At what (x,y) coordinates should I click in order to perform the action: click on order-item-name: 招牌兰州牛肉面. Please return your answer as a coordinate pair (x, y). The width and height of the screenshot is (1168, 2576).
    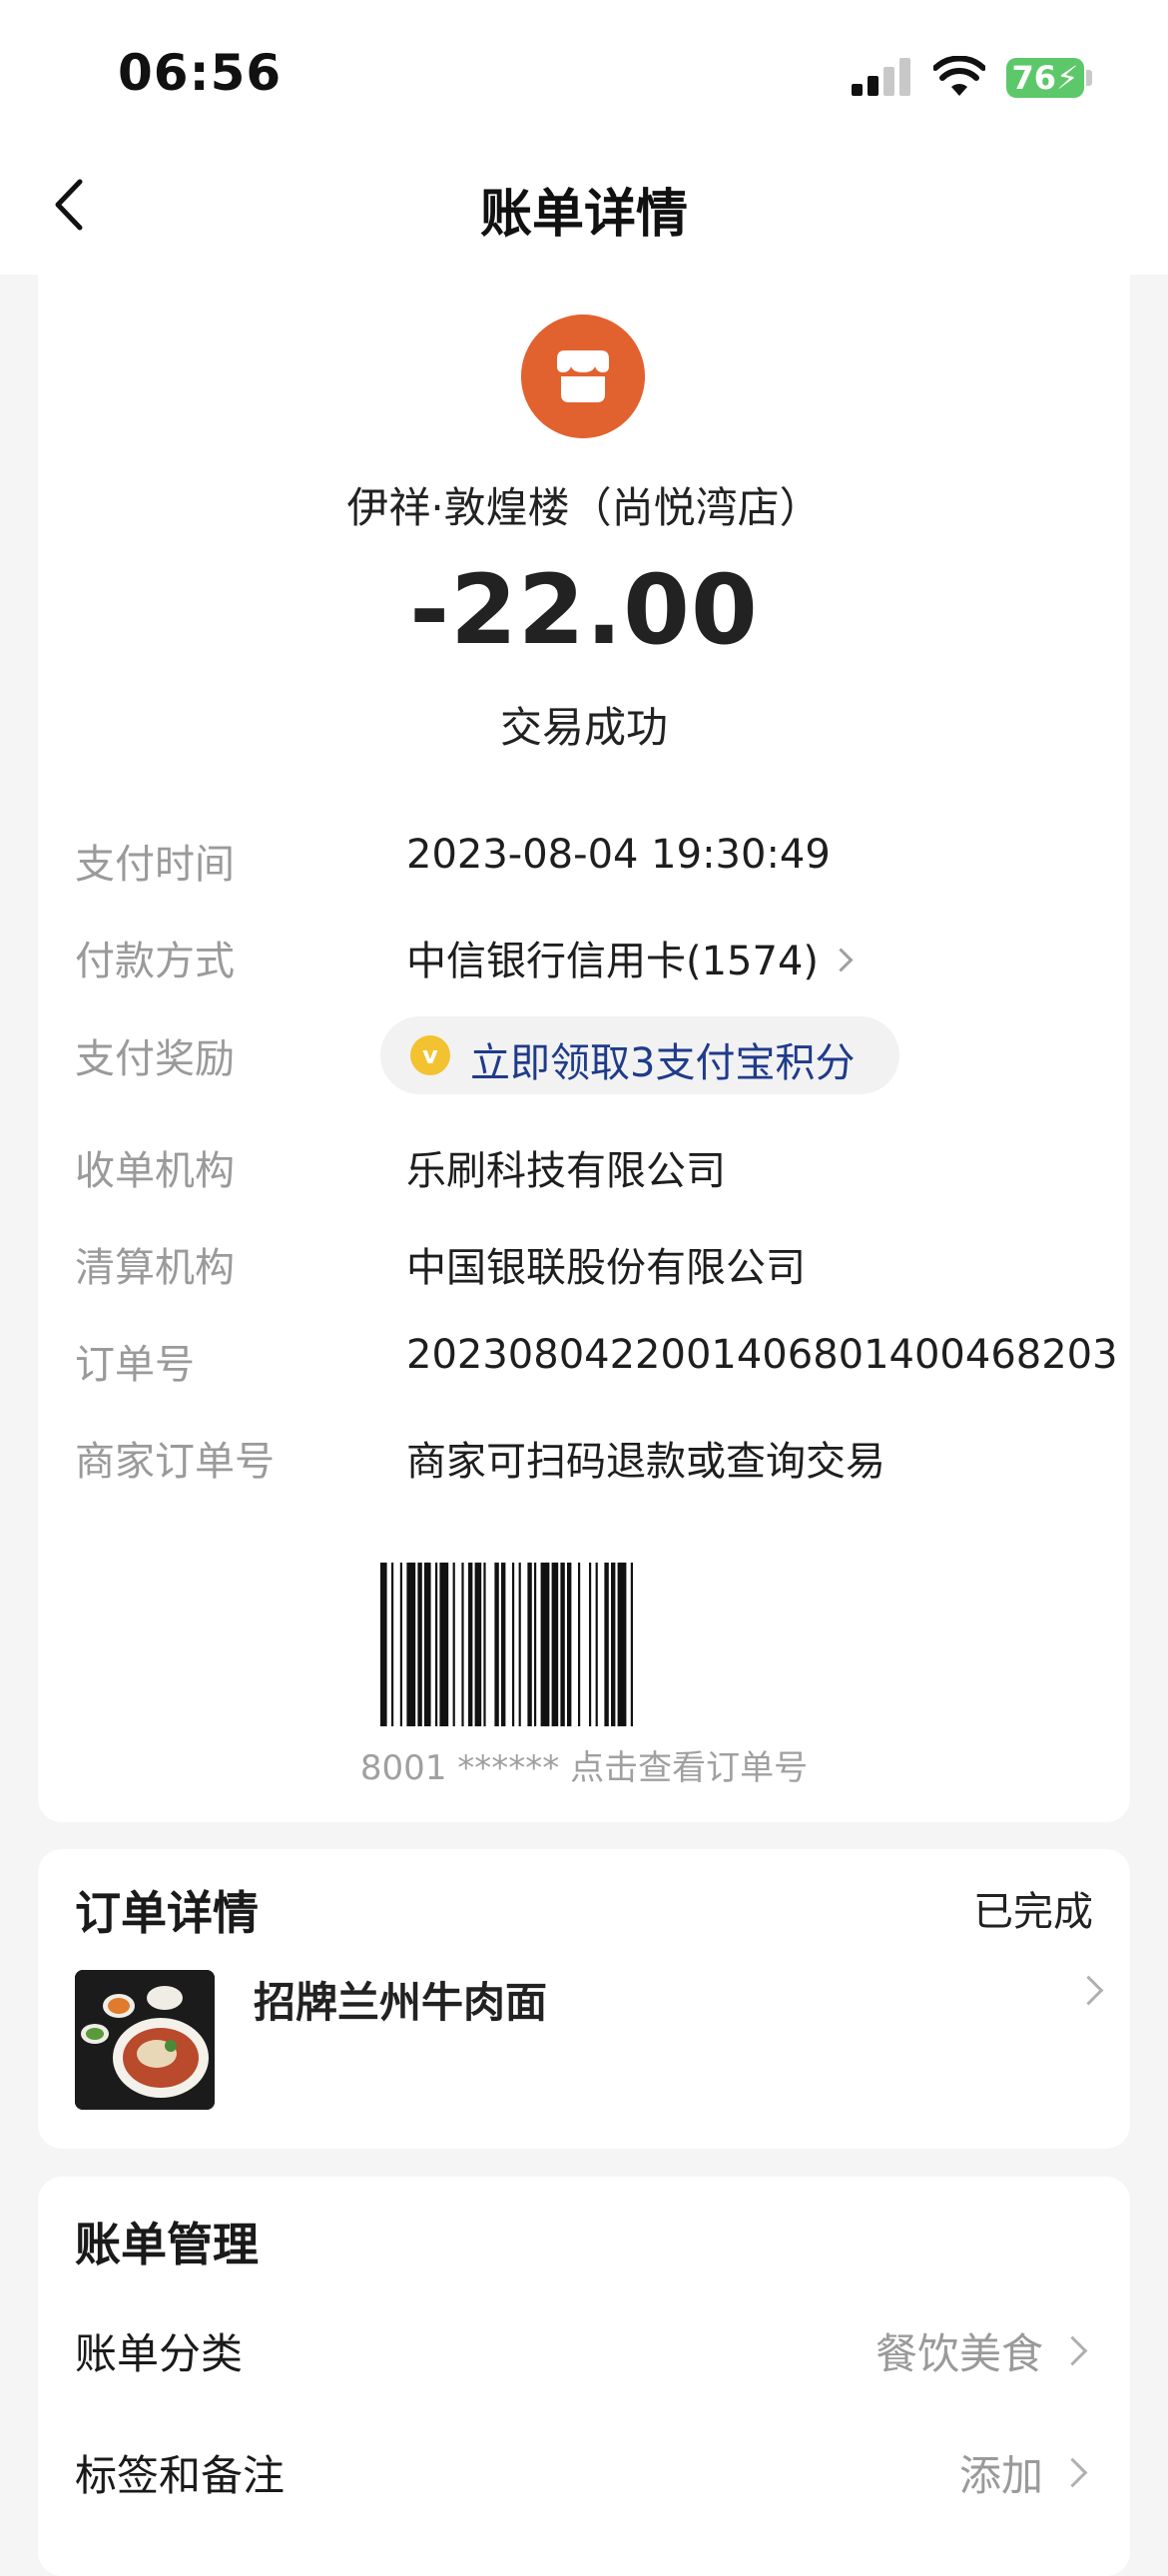
    Looking at the image, I should click on (401, 2002).